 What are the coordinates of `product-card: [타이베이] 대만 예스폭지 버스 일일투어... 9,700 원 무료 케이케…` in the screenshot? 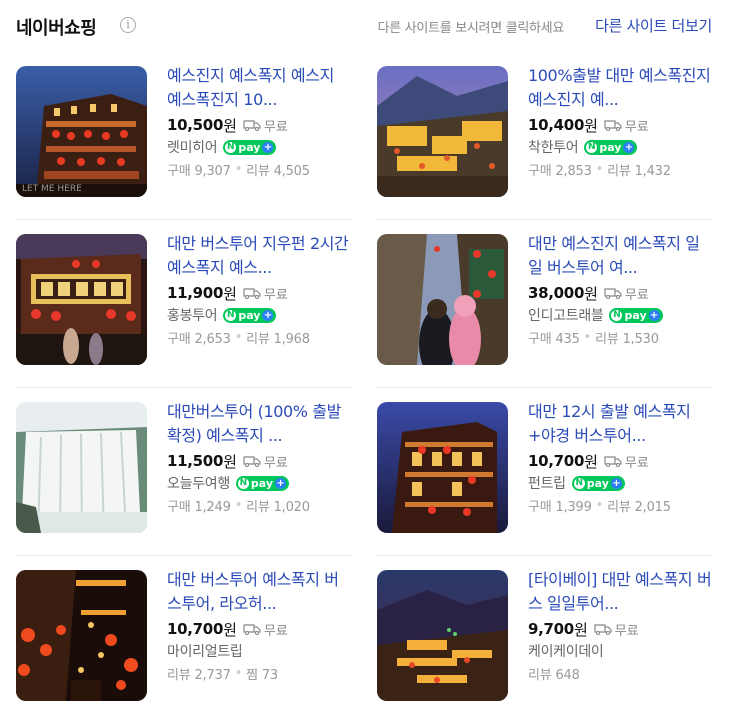 It's located at (544, 640).